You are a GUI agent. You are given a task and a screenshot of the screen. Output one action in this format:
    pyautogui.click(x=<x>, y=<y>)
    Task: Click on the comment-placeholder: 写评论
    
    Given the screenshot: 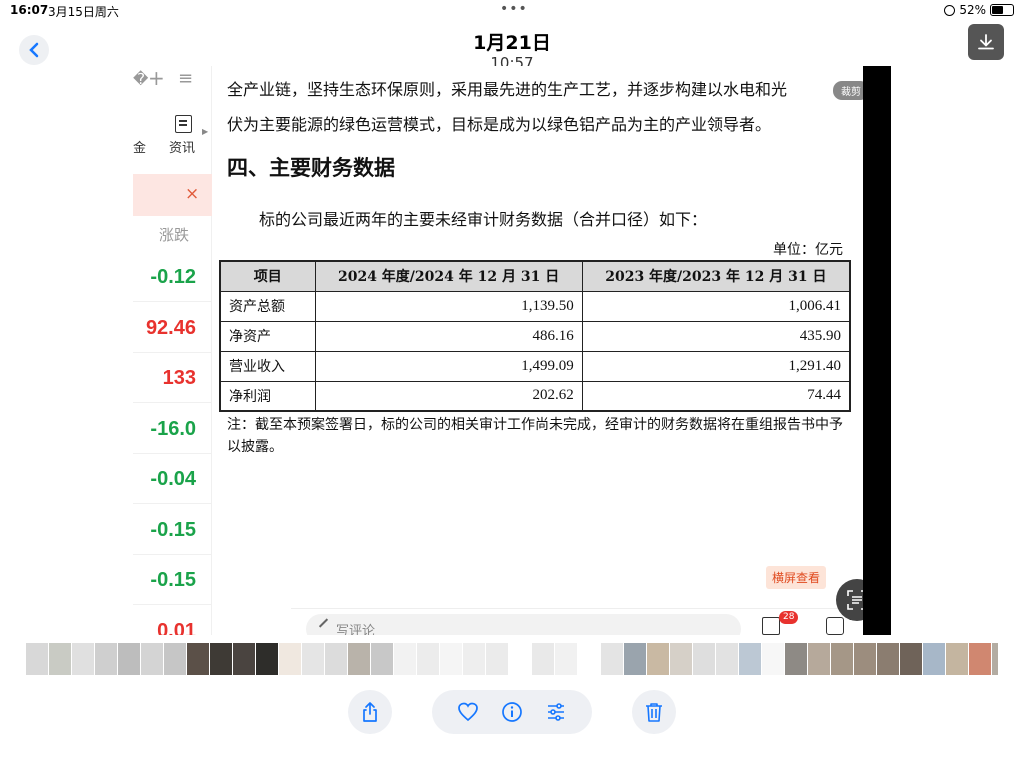 What is the action you would take?
    pyautogui.click(x=356, y=629)
    